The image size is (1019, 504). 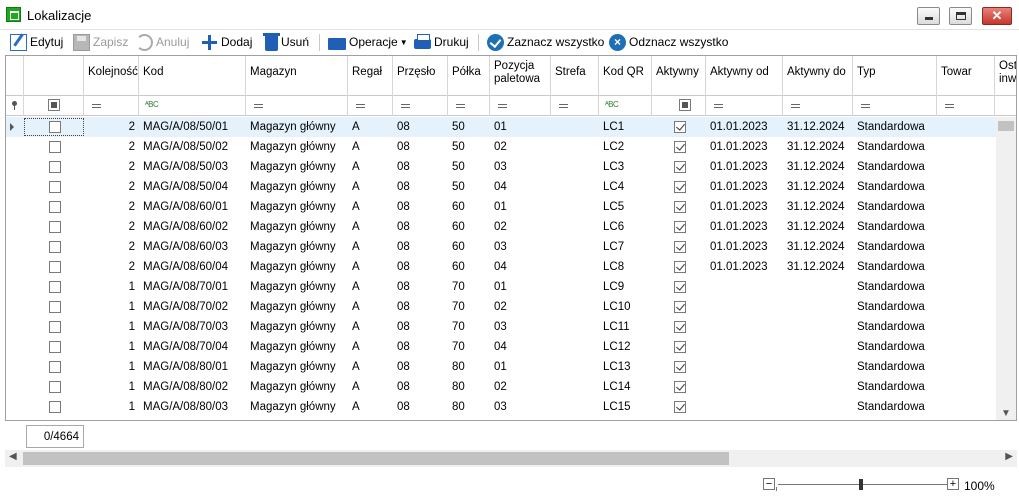 What do you see at coordinates (111, 76) in the screenshot?
I see `column-header-order: Kolejność` at bounding box center [111, 76].